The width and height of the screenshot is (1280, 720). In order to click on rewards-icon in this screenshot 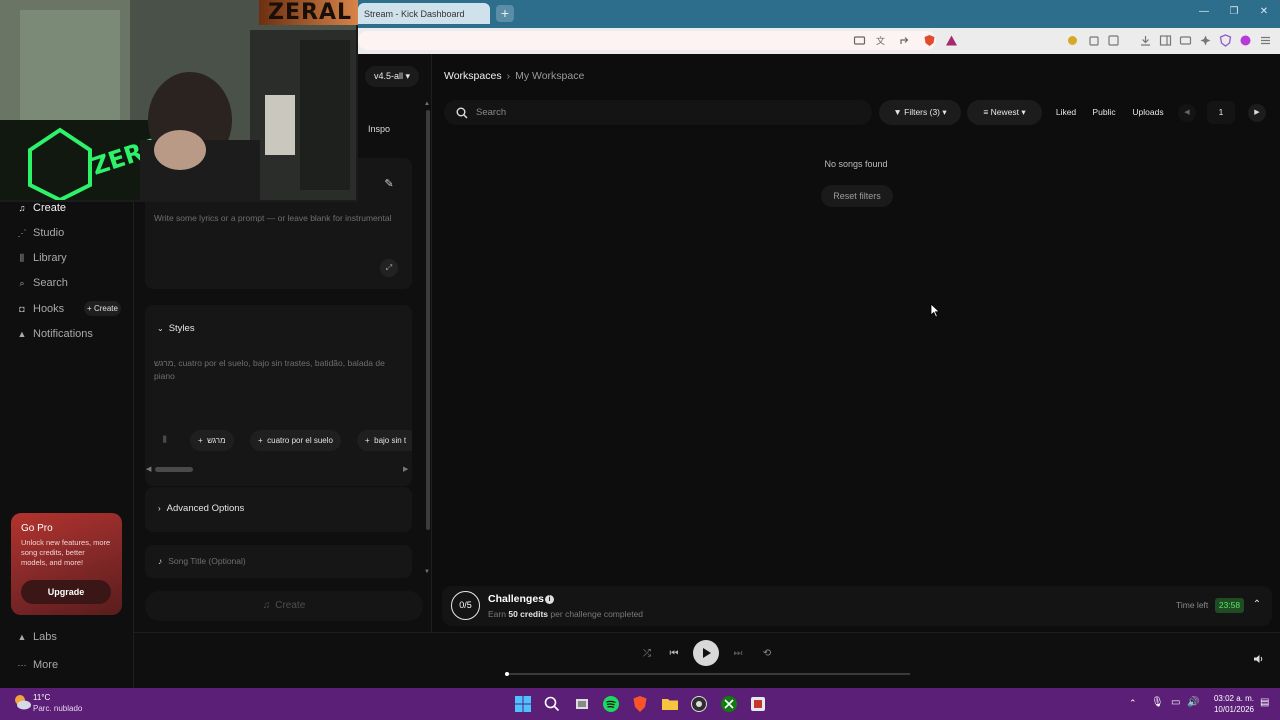, I will do `click(951, 40)`.